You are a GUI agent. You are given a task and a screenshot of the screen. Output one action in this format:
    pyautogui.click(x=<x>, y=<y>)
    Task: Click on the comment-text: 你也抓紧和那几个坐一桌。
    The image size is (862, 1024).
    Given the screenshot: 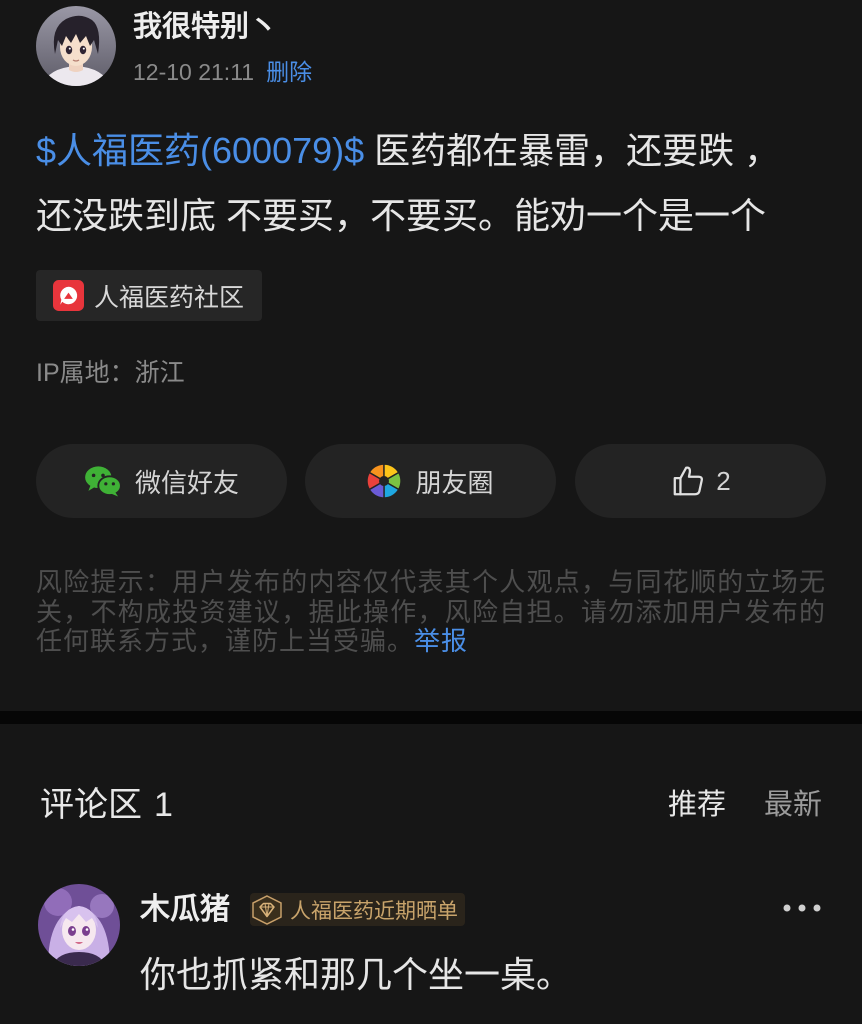 What is the action you would take?
    pyautogui.click(x=356, y=974)
    